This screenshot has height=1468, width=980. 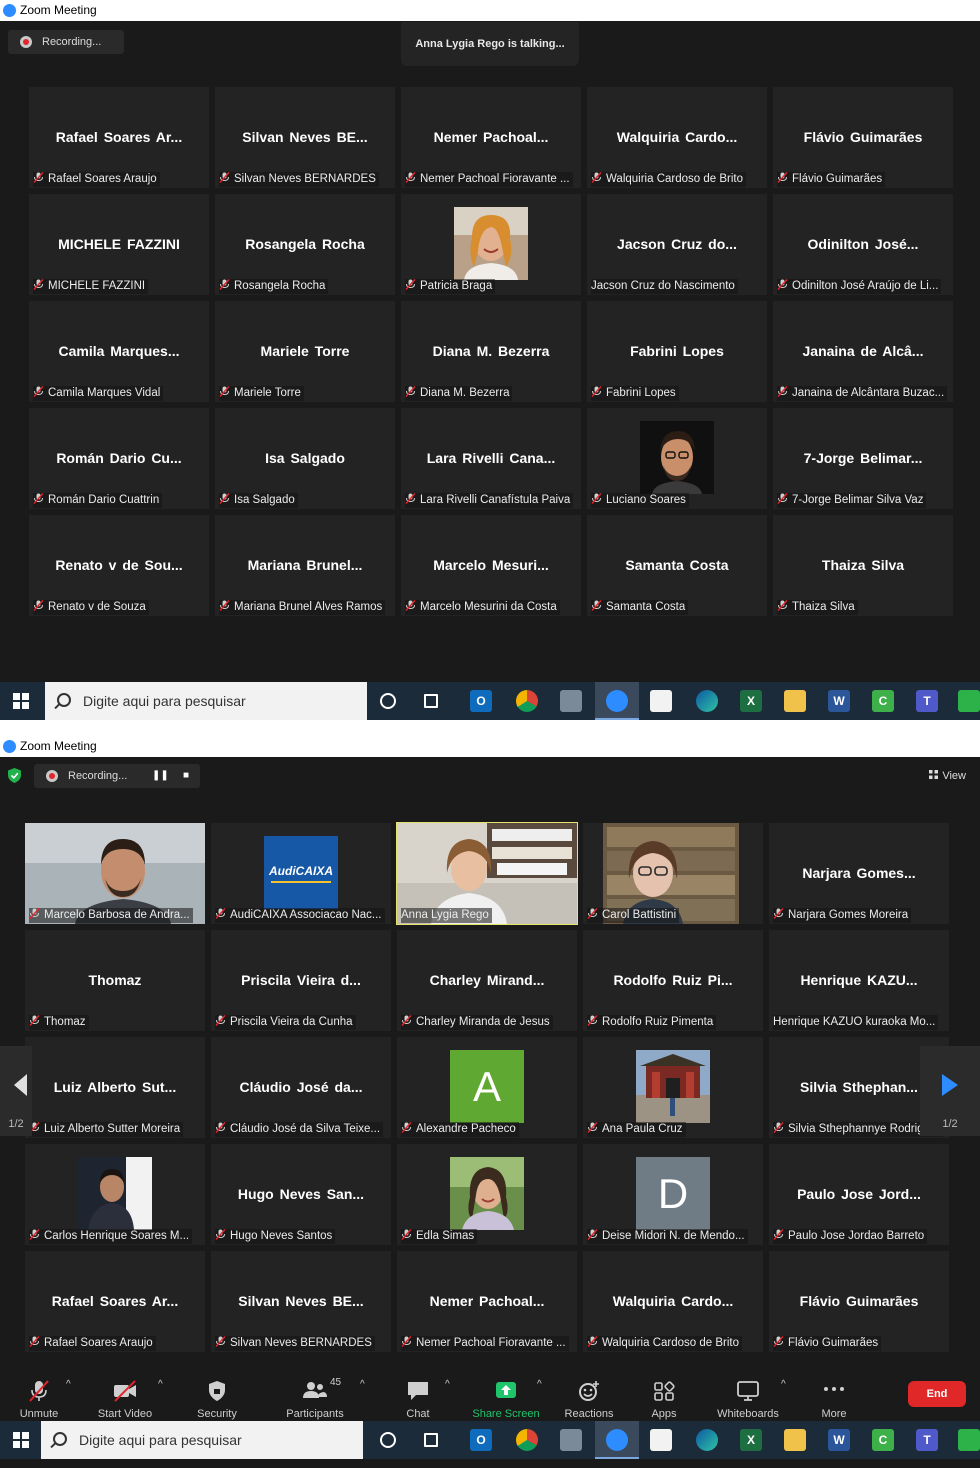 What do you see at coordinates (664, 1397) in the screenshot?
I see `apps-button: Apps` at bounding box center [664, 1397].